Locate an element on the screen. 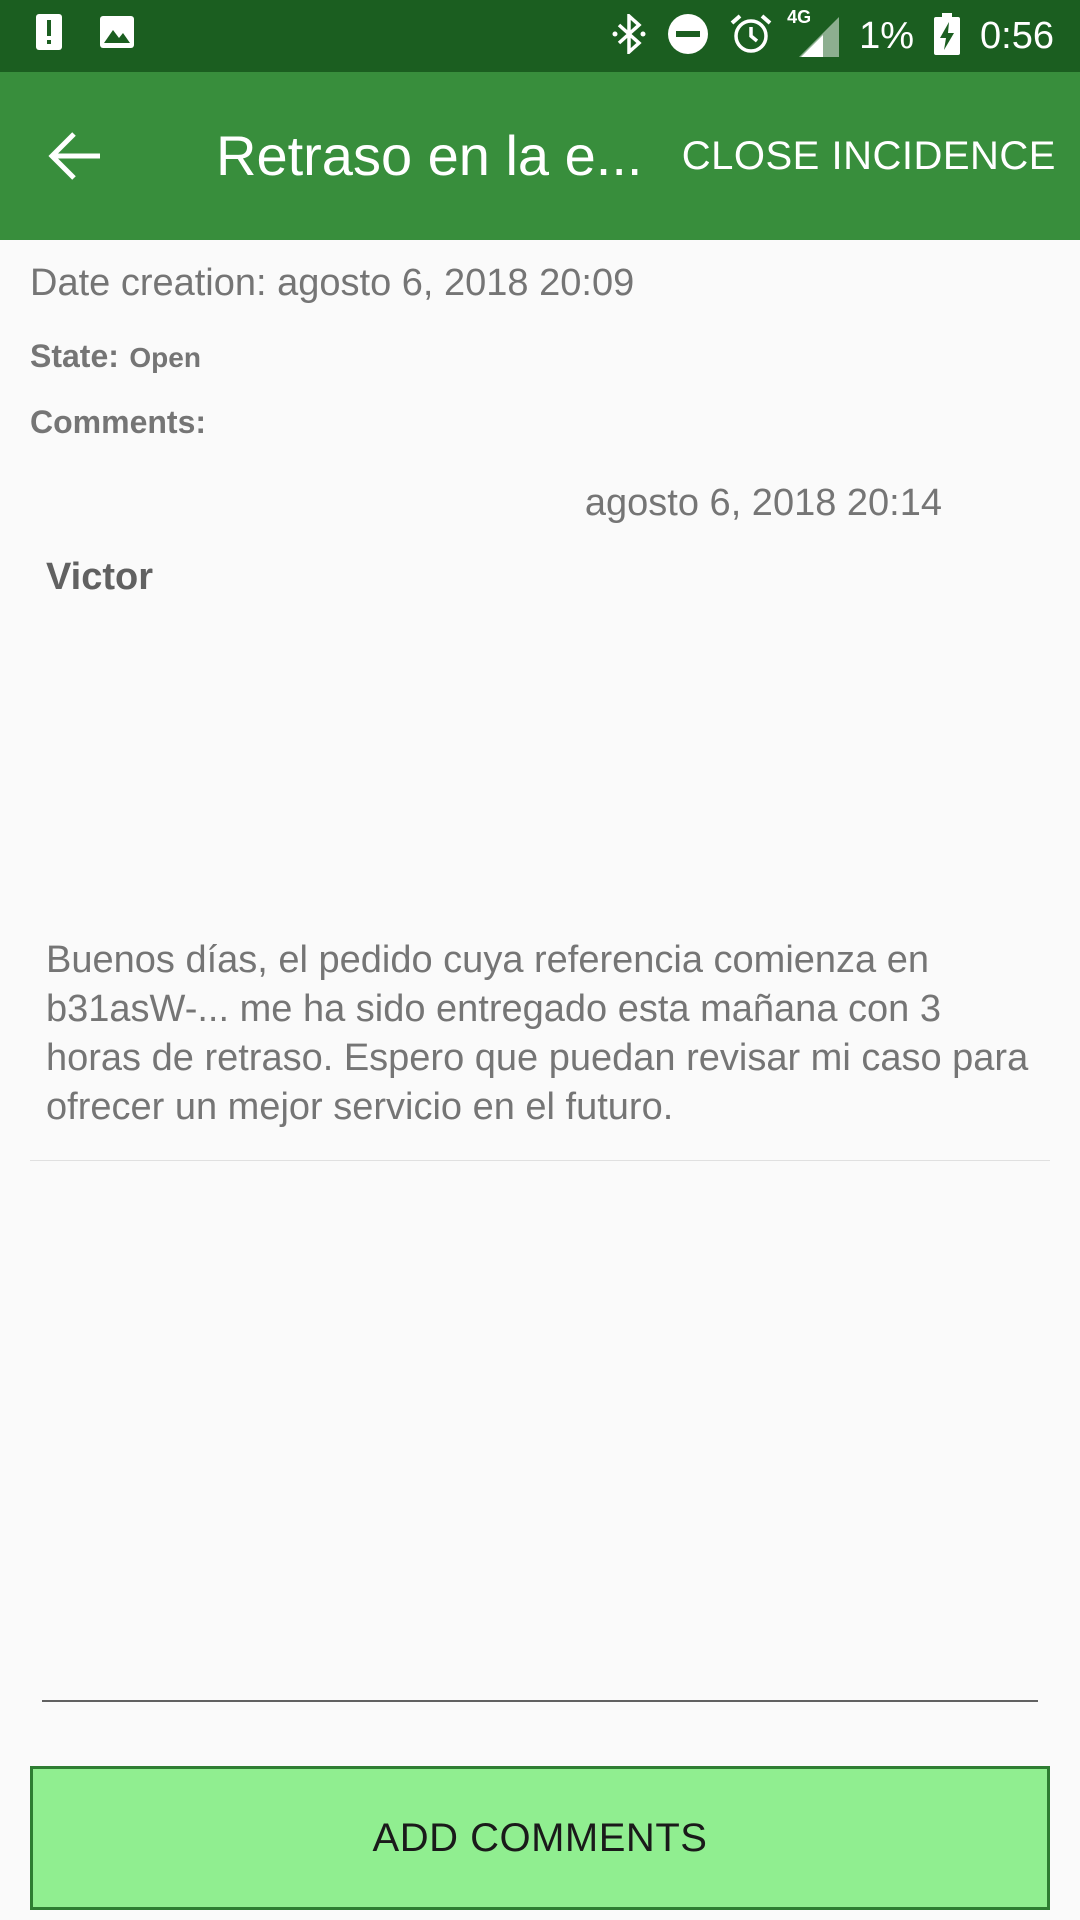 The height and width of the screenshot is (1920, 1080). comment-author: Victor is located at coordinates (100, 577).